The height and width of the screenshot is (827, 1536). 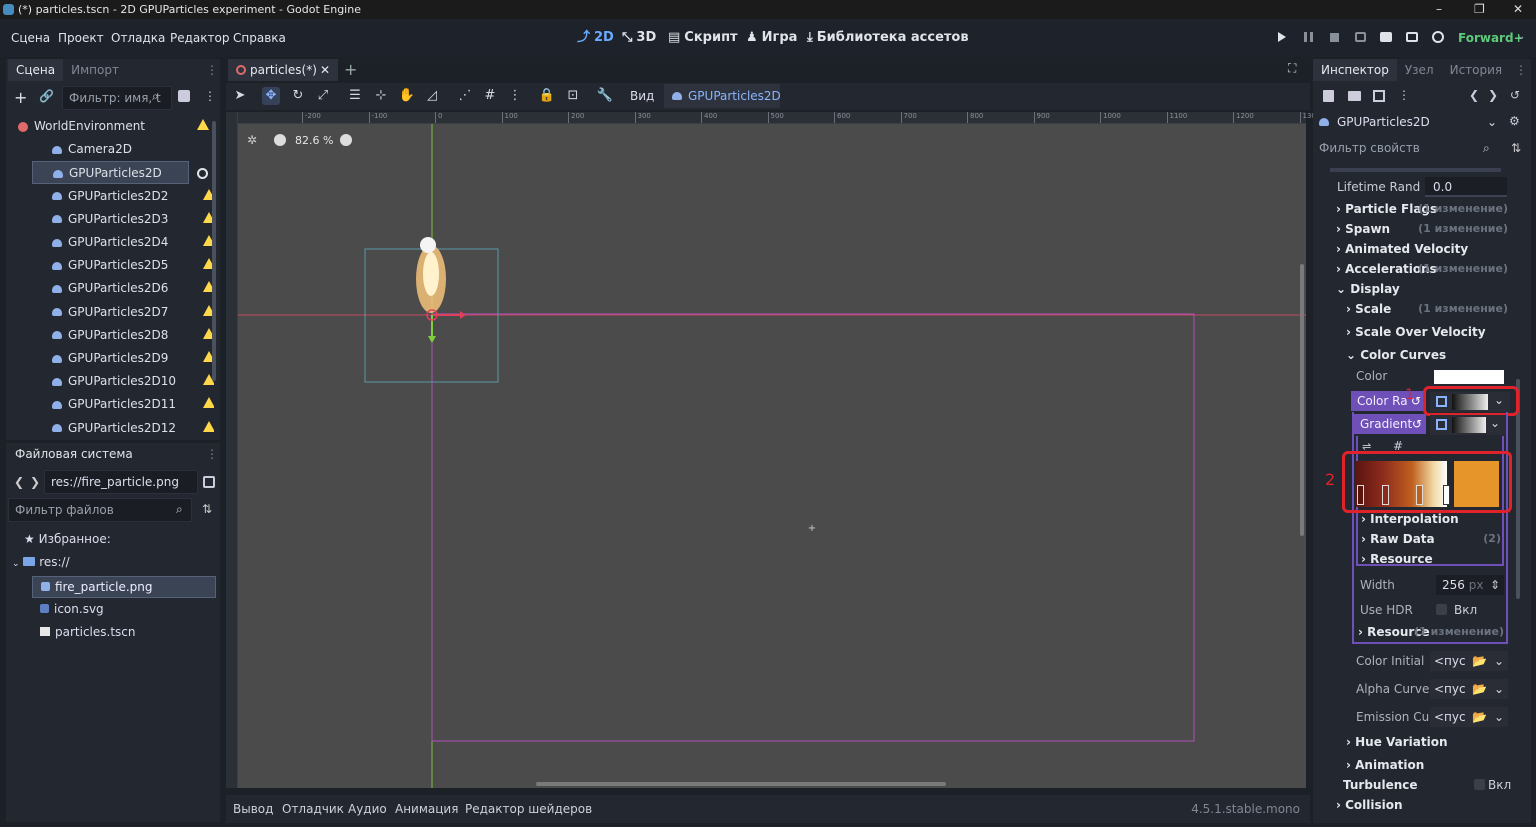 I want to click on section-animation: › Animation, so click(x=1427, y=765).